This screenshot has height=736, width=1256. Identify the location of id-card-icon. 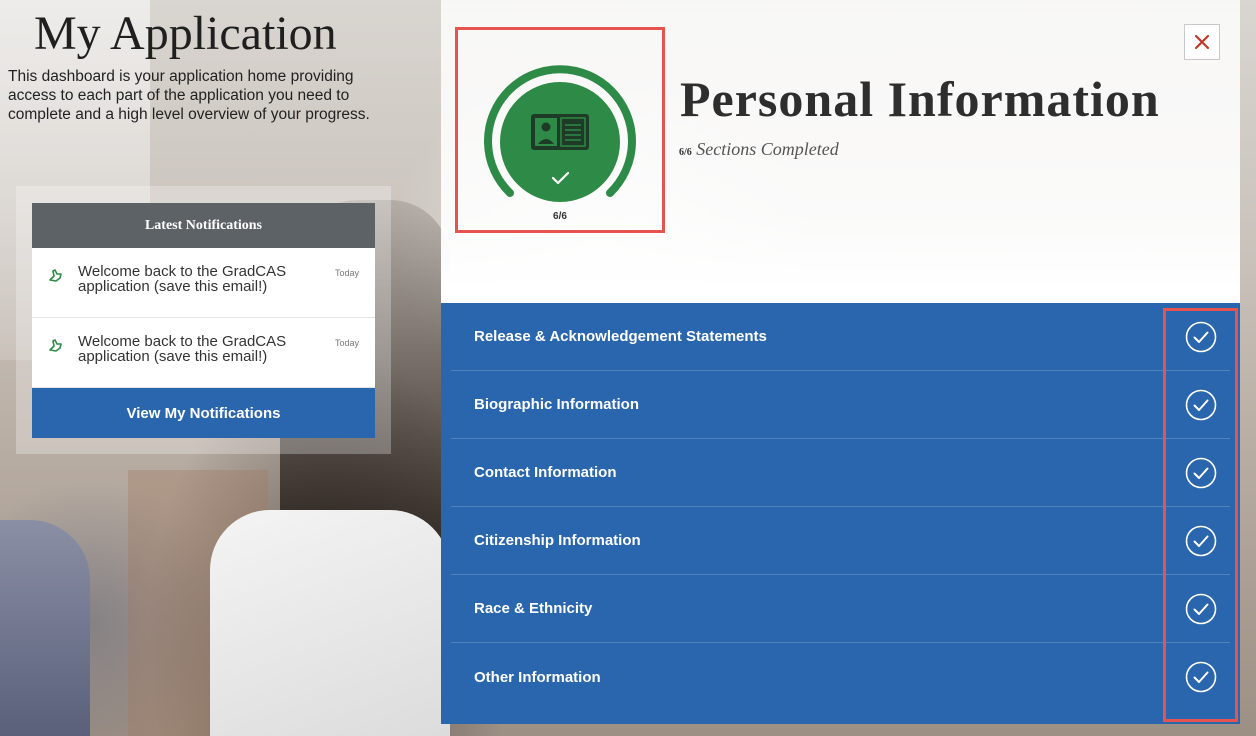
(560, 132).